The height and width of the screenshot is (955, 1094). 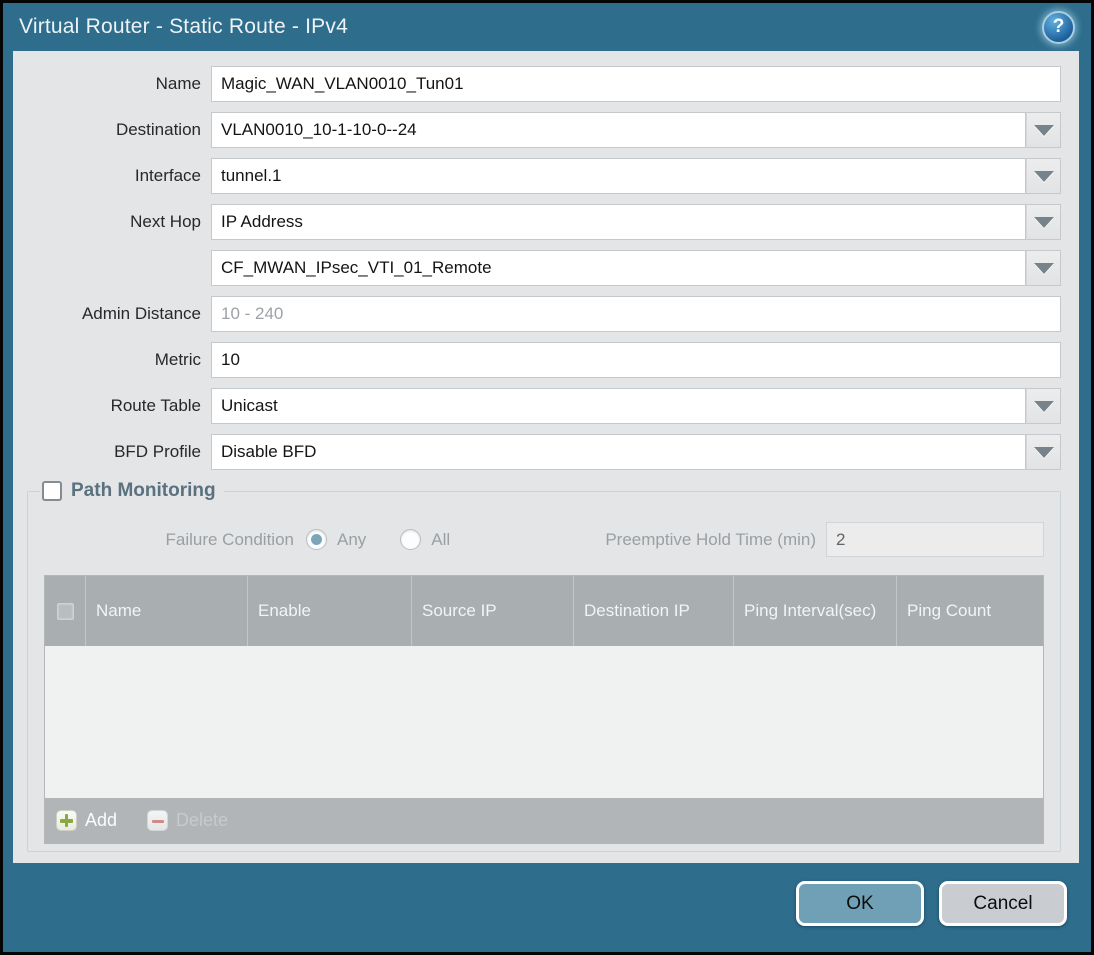 I want to click on path-monitoring-title: Path Monitoring, so click(x=143, y=490).